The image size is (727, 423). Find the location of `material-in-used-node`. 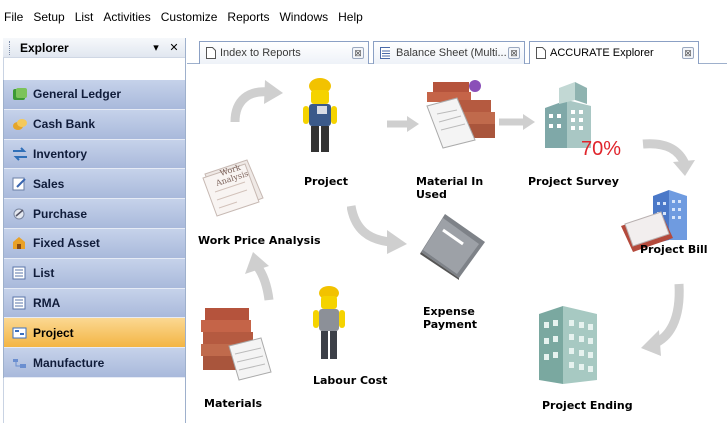

material-in-used-node is located at coordinates (461, 114).